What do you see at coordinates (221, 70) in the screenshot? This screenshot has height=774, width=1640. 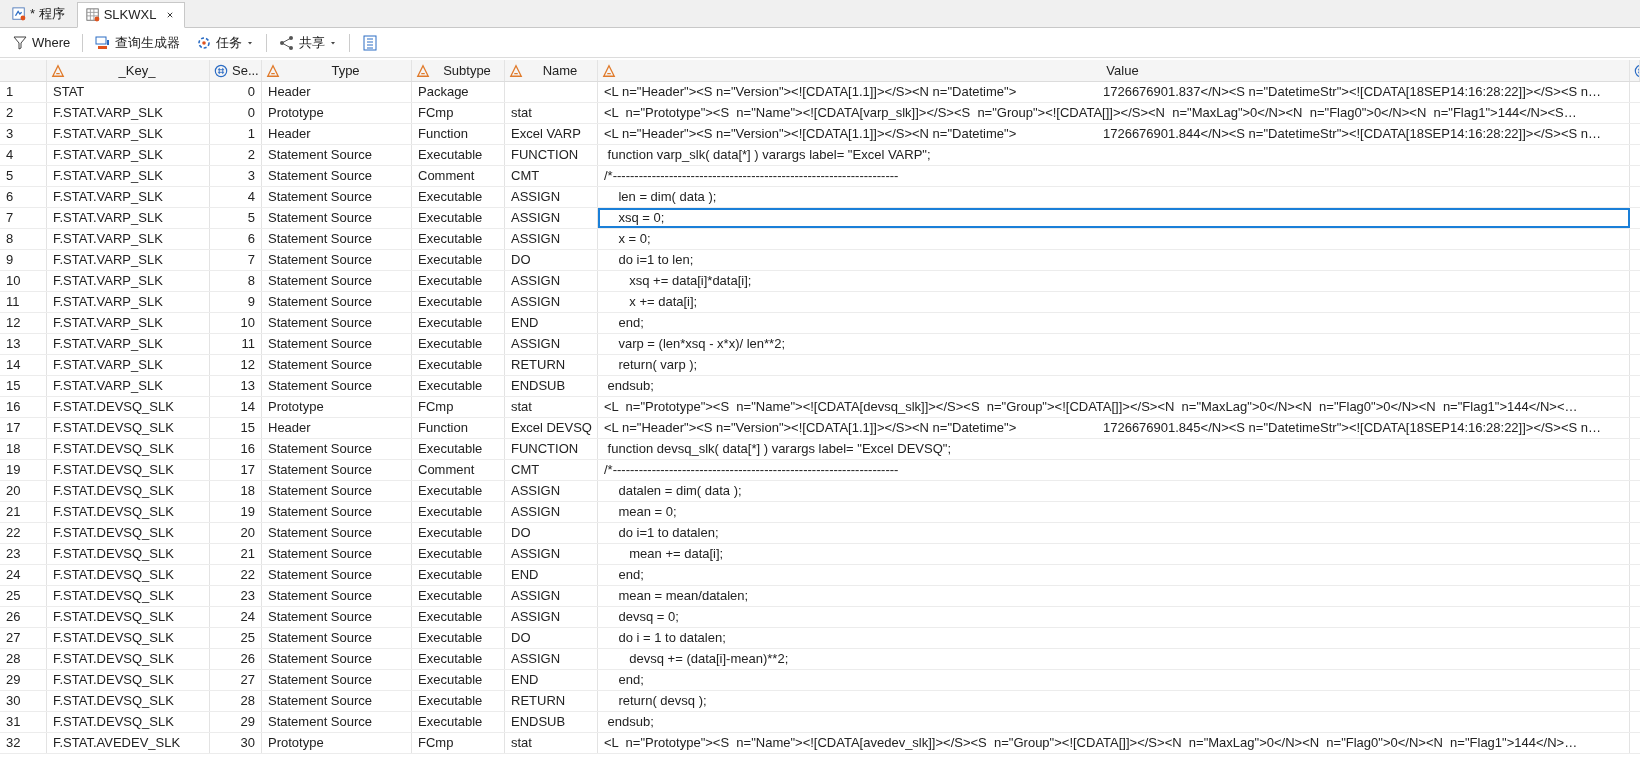 I see `numeric-column-icon` at bounding box center [221, 70].